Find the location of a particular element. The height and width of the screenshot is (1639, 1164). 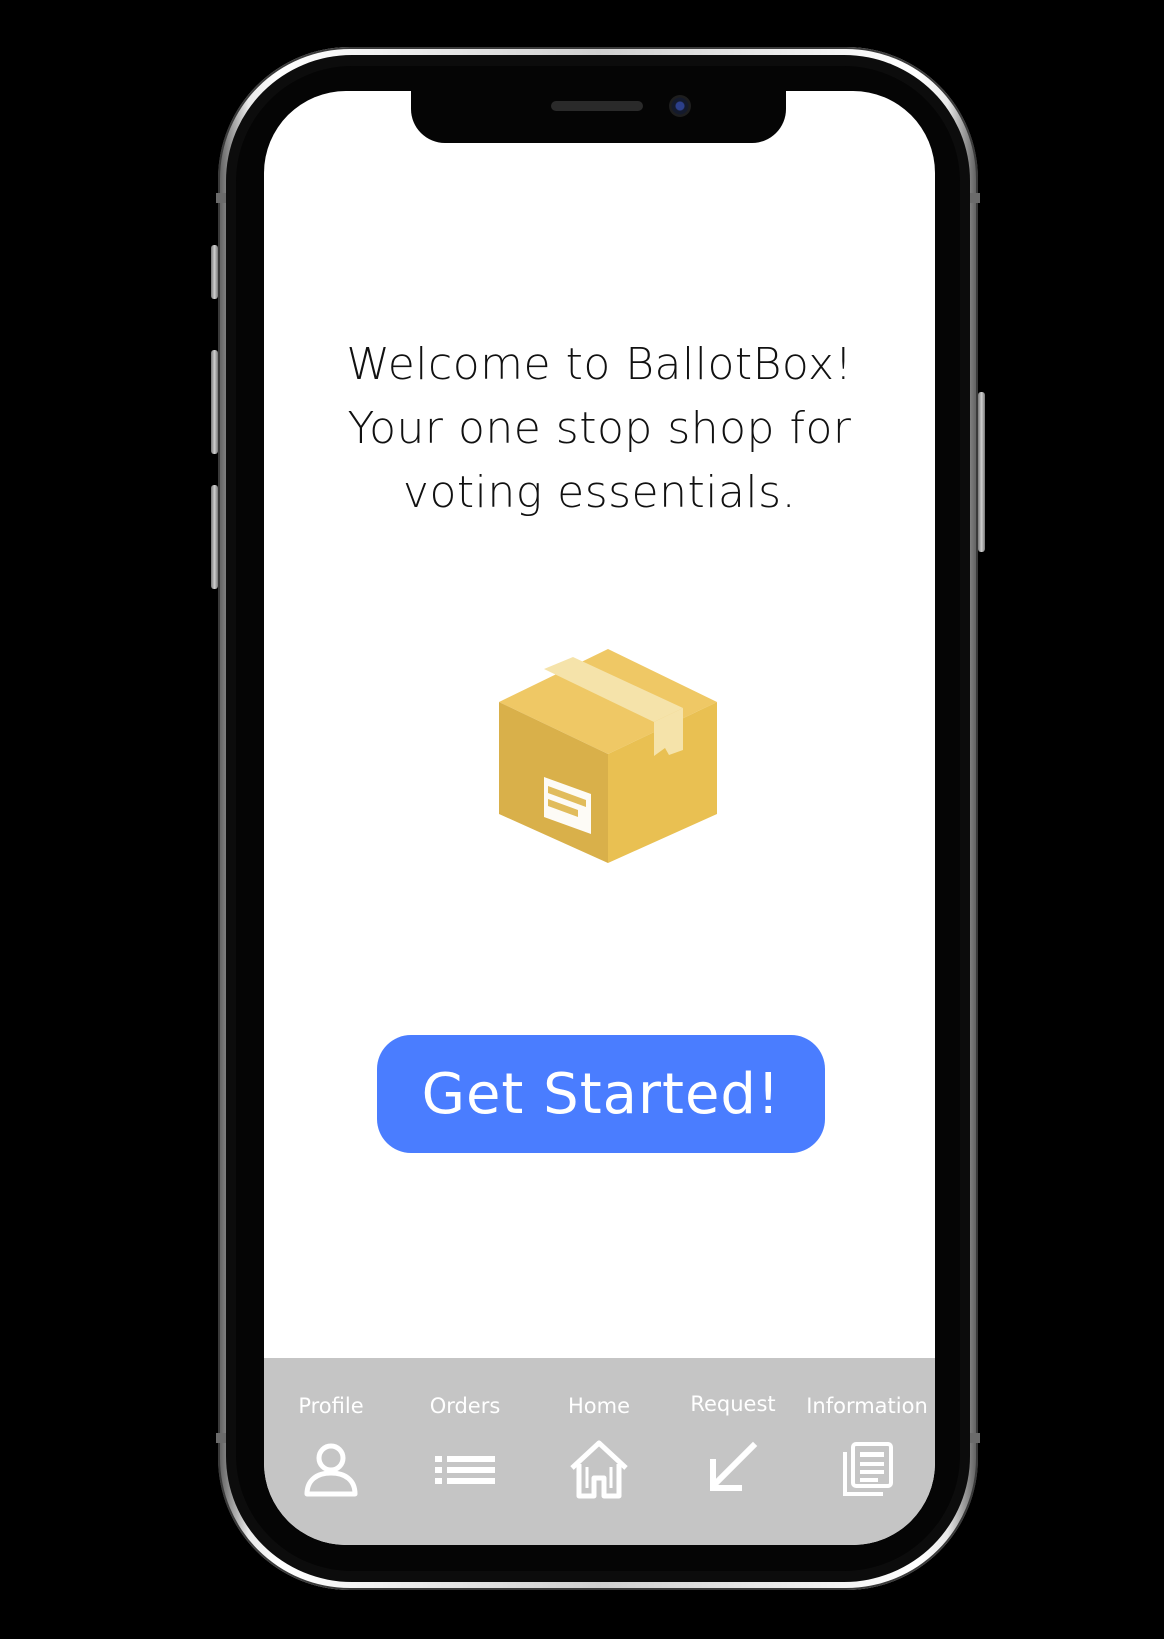

camera-icon is located at coordinates (680, 106).